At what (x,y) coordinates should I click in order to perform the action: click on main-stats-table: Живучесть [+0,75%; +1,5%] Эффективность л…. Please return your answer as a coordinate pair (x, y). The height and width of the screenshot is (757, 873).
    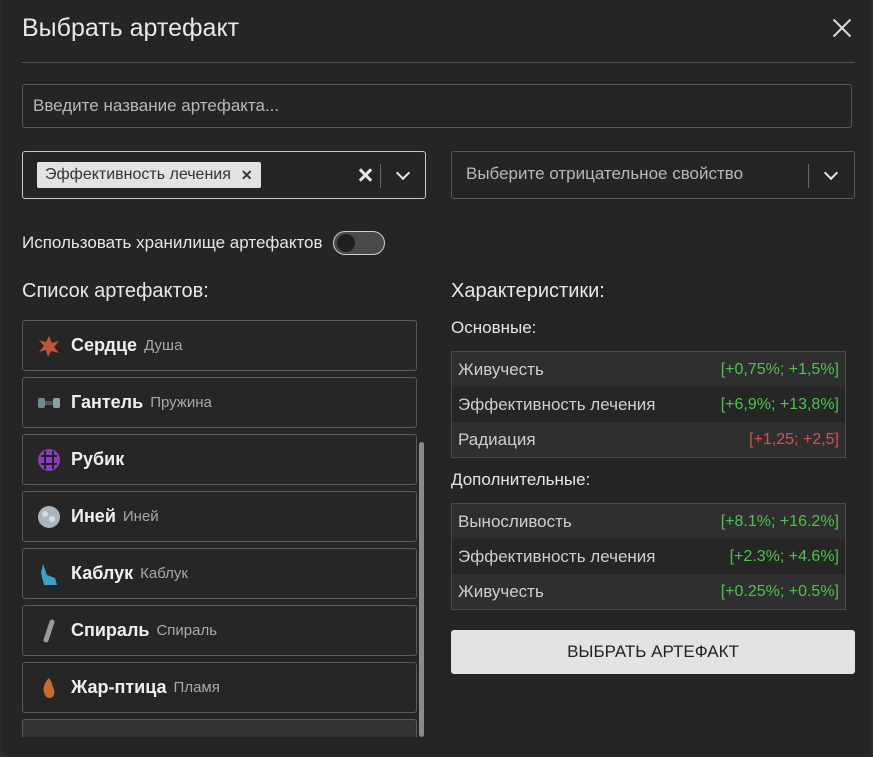
    Looking at the image, I should click on (648, 404).